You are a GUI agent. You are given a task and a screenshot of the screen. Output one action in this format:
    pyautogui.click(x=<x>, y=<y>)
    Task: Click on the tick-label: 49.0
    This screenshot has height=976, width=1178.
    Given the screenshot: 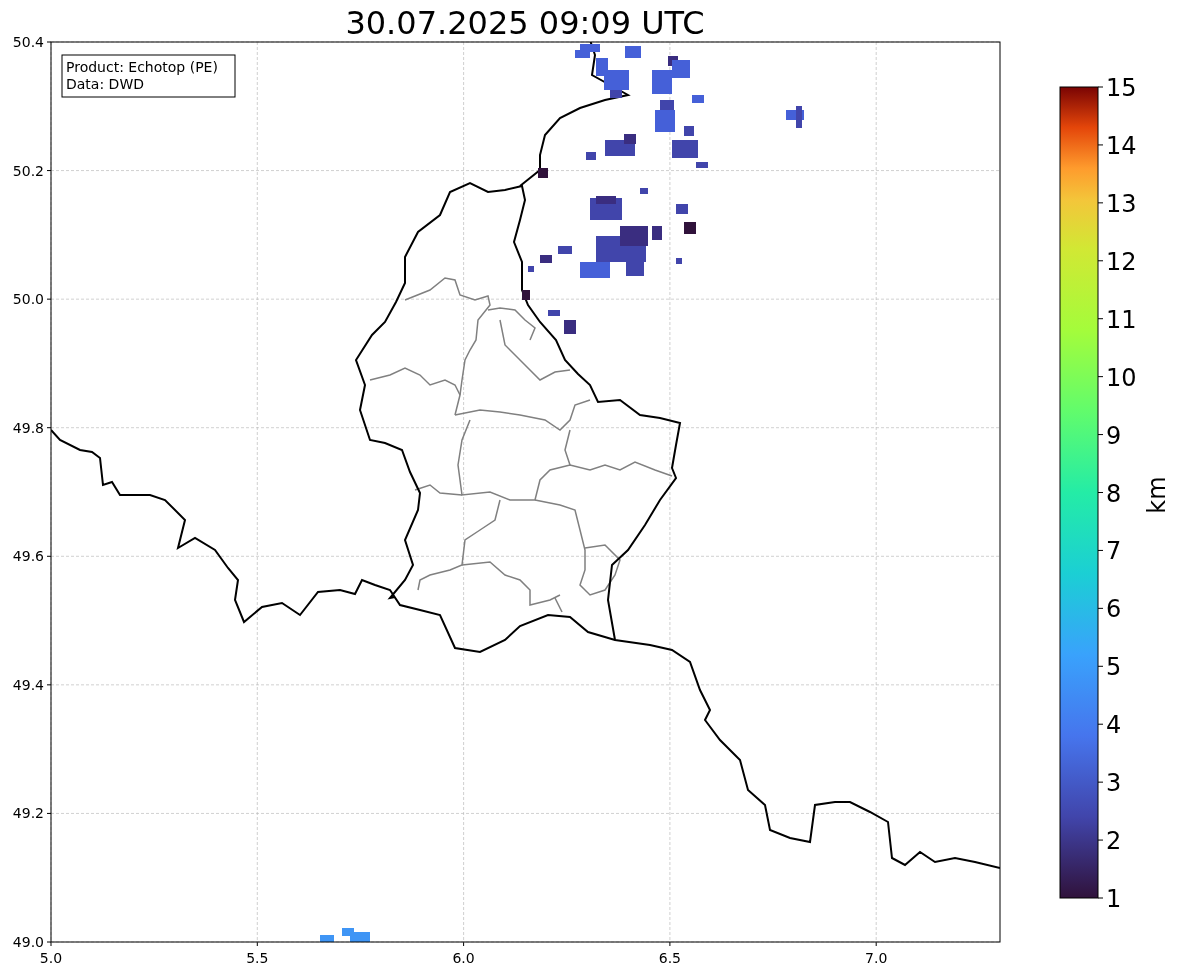 What is the action you would take?
    pyautogui.click(x=28, y=942)
    